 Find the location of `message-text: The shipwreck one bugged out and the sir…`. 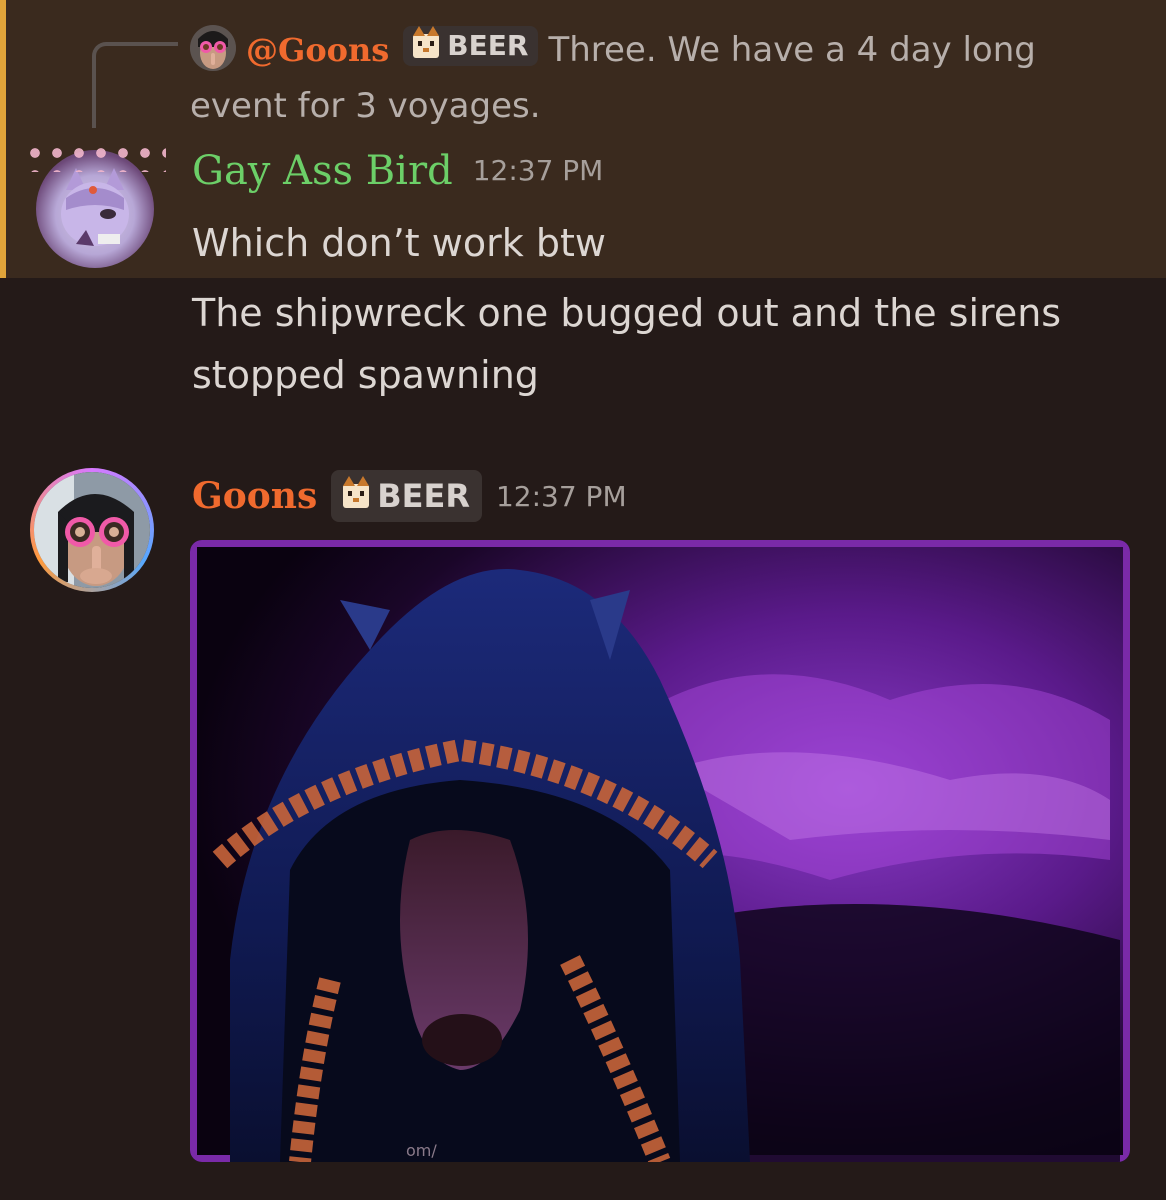

message-text: The shipwreck one bugged out and the sir… is located at coordinates (627, 344).